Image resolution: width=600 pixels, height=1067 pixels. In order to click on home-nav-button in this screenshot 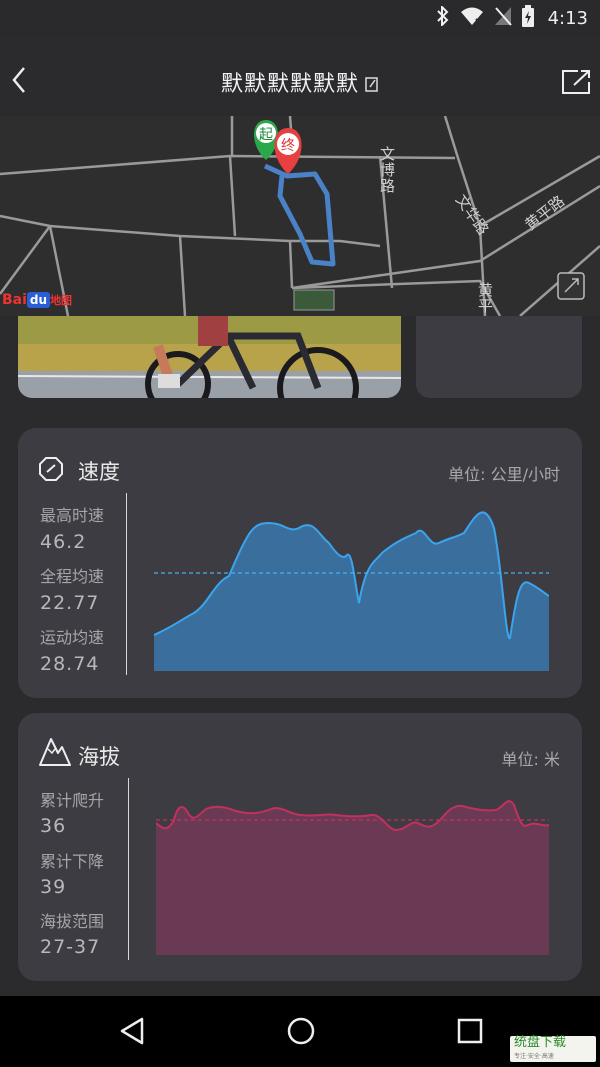, I will do `click(301, 1033)`.